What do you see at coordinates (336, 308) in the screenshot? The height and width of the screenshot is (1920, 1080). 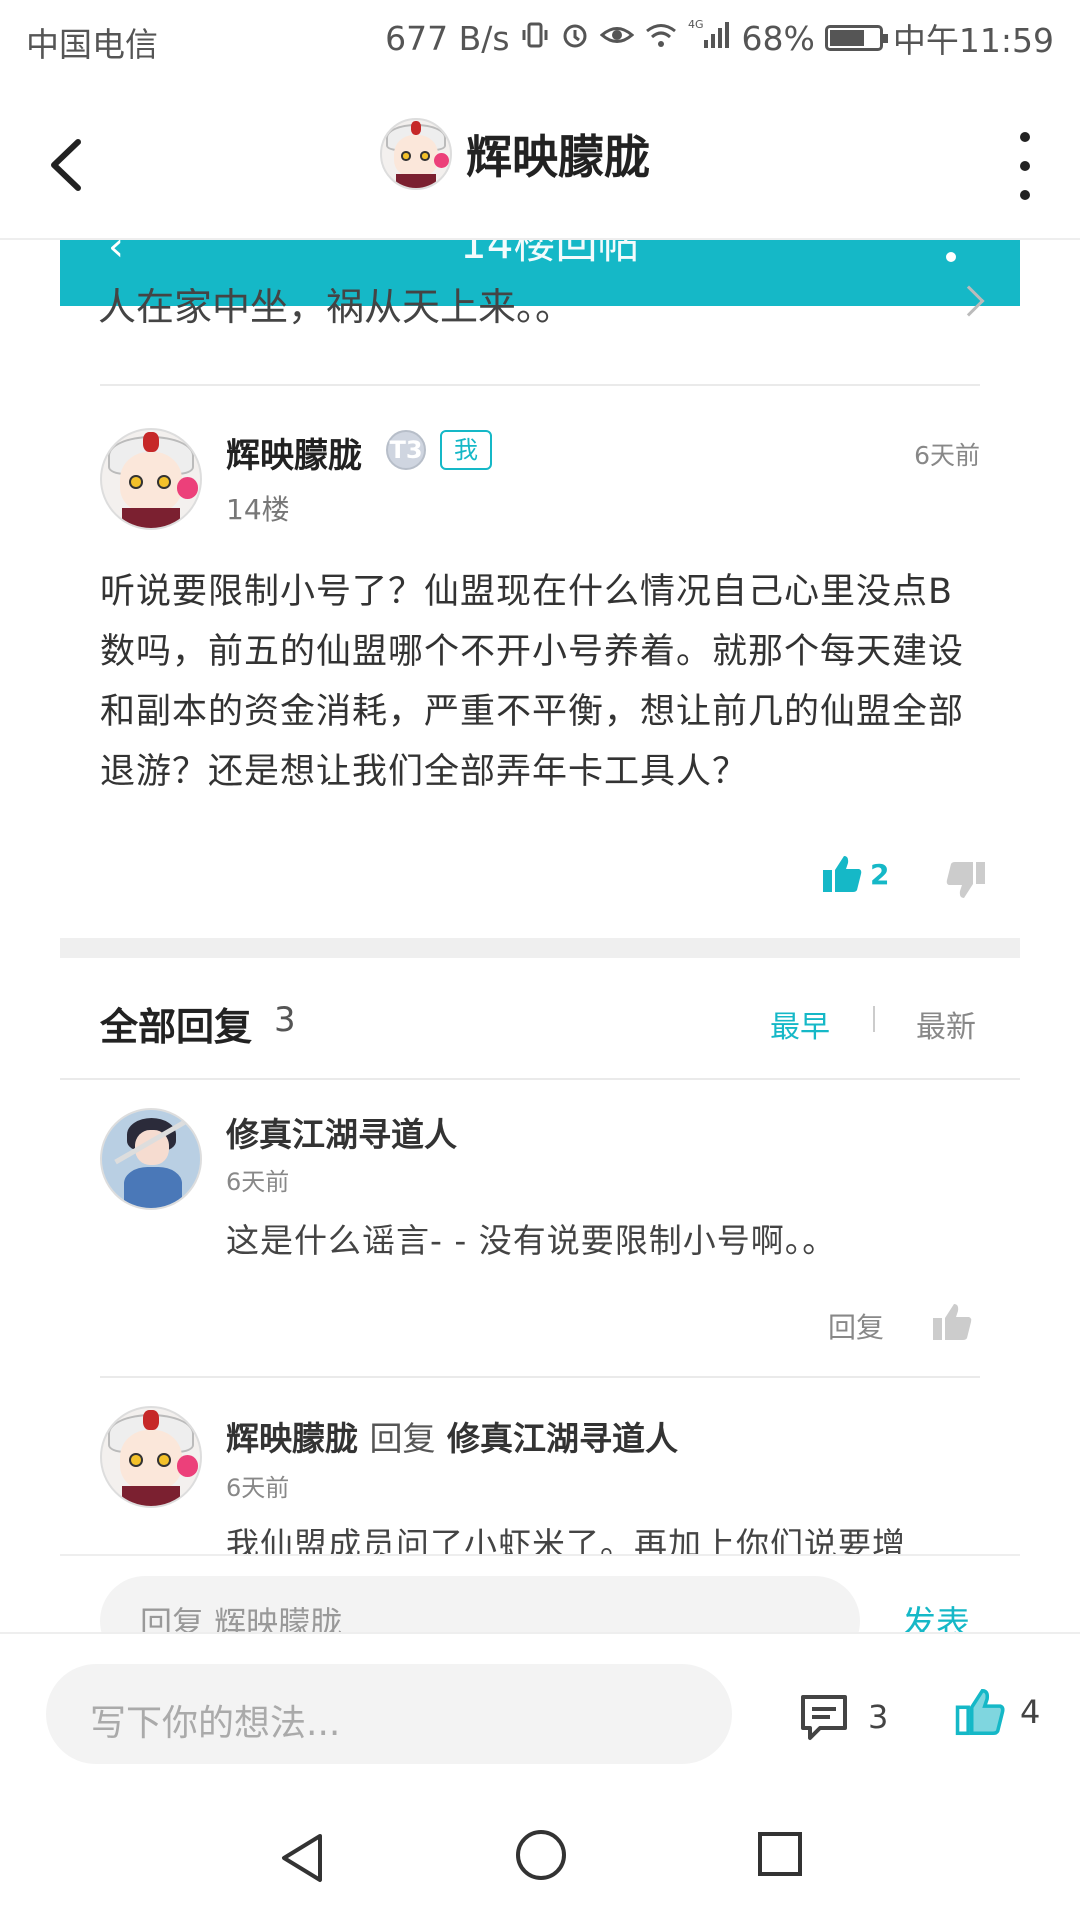 I see `overlay-text: 人在家中坐，祸从天上来。。` at bounding box center [336, 308].